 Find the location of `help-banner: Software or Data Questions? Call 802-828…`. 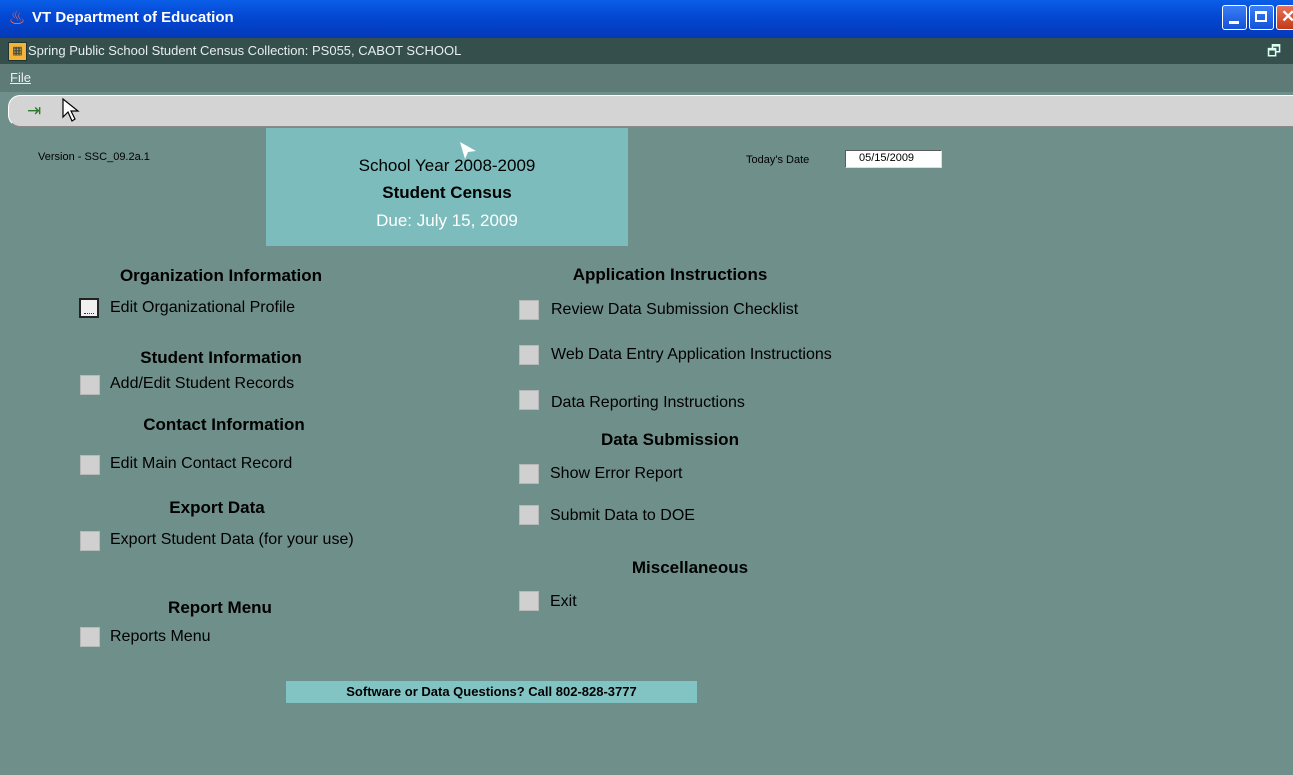

help-banner: Software or Data Questions? Call 802-828… is located at coordinates (491, 692).